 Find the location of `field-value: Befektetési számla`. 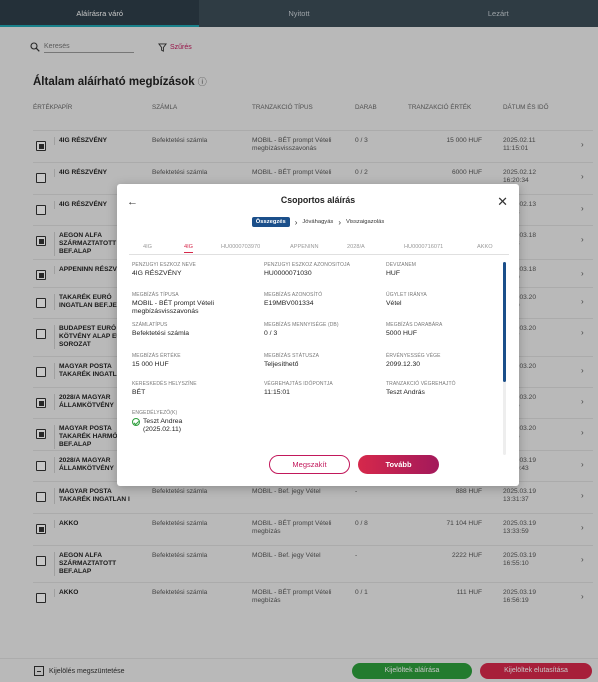

field-value: Befektetési számla is located at coordinates (161, 333).